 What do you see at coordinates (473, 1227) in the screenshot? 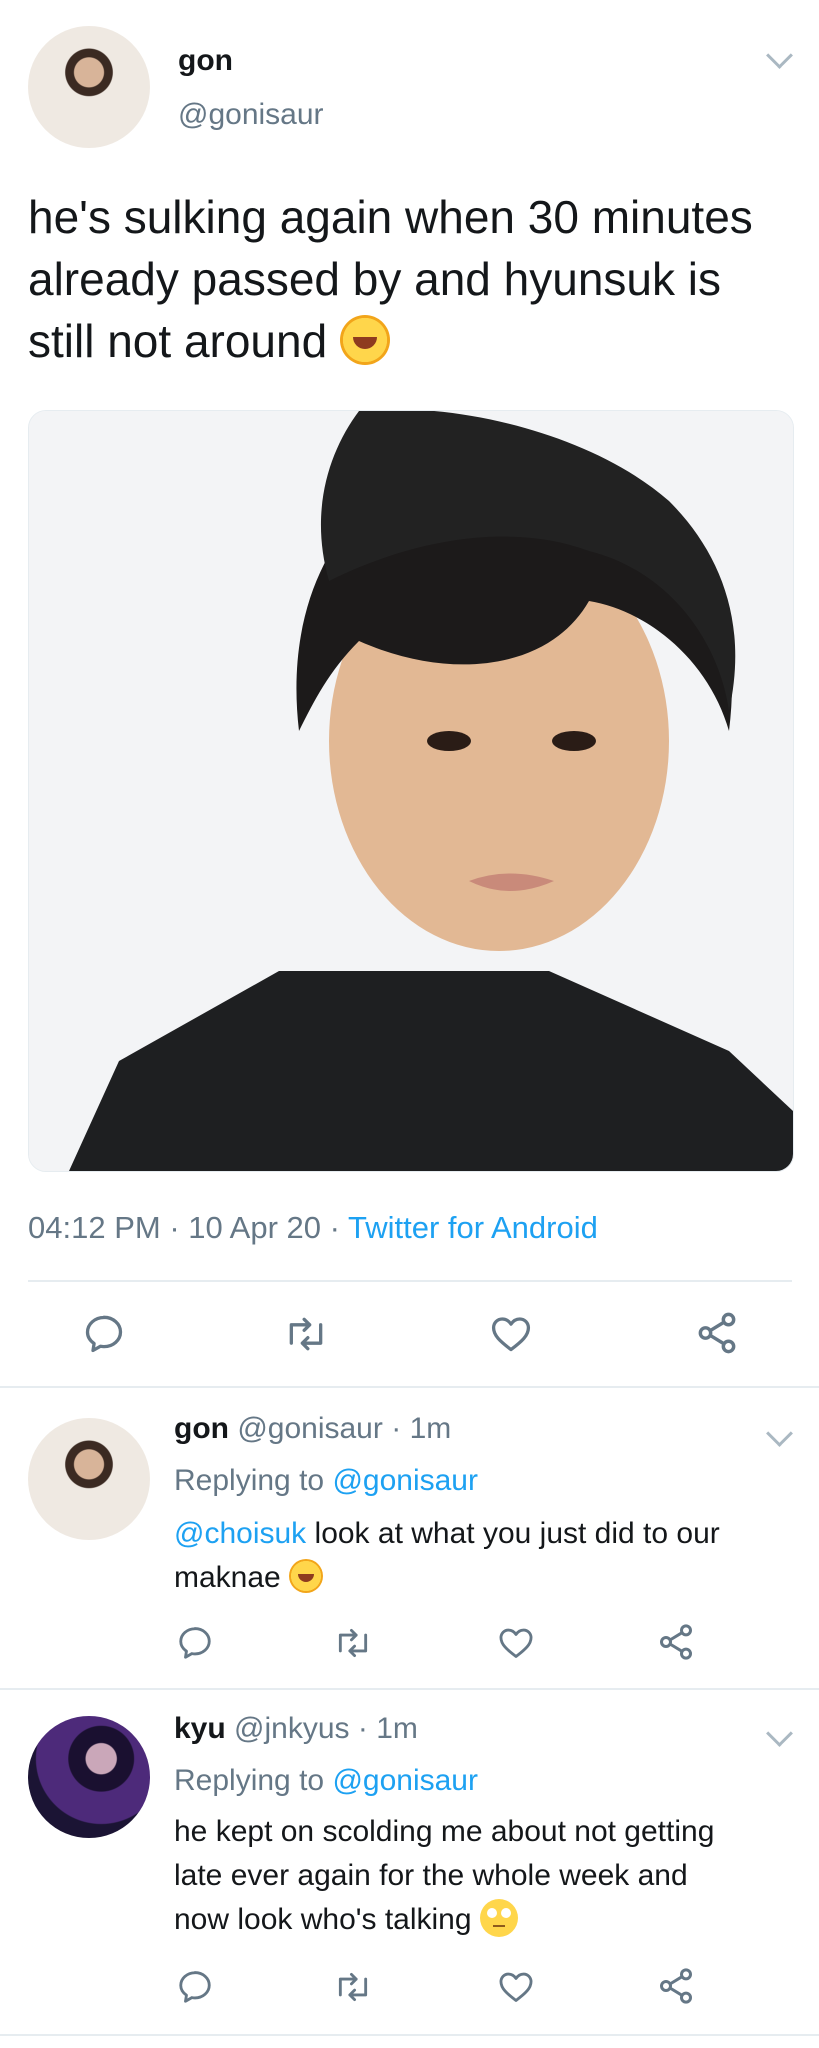
I see `tweet-source-link: Twitter for Android` at bounding box center [473, 1227].